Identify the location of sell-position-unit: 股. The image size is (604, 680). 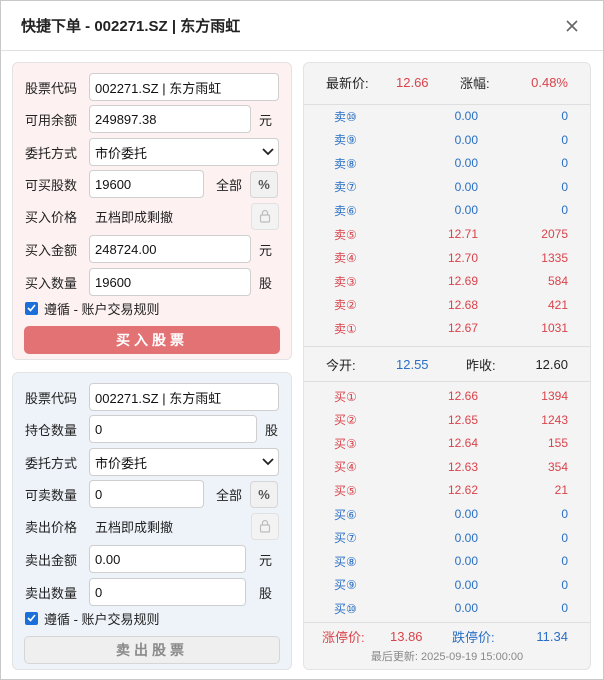
(272, 430).